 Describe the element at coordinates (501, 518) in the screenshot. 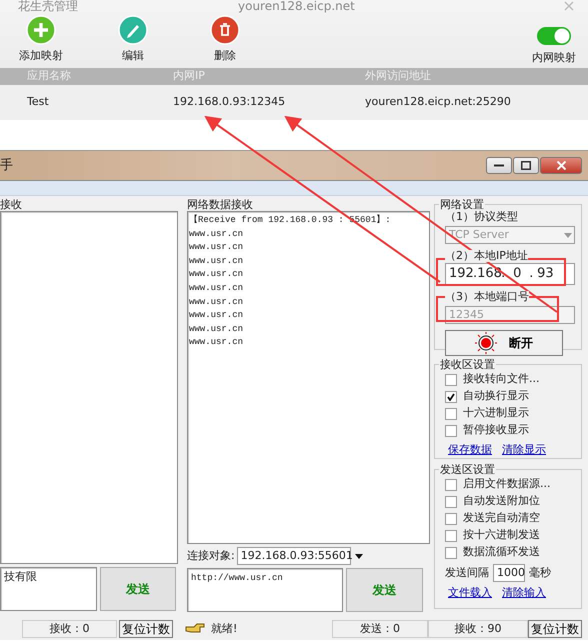

I see `checkbox-label: 发送完自动清空` at that location.